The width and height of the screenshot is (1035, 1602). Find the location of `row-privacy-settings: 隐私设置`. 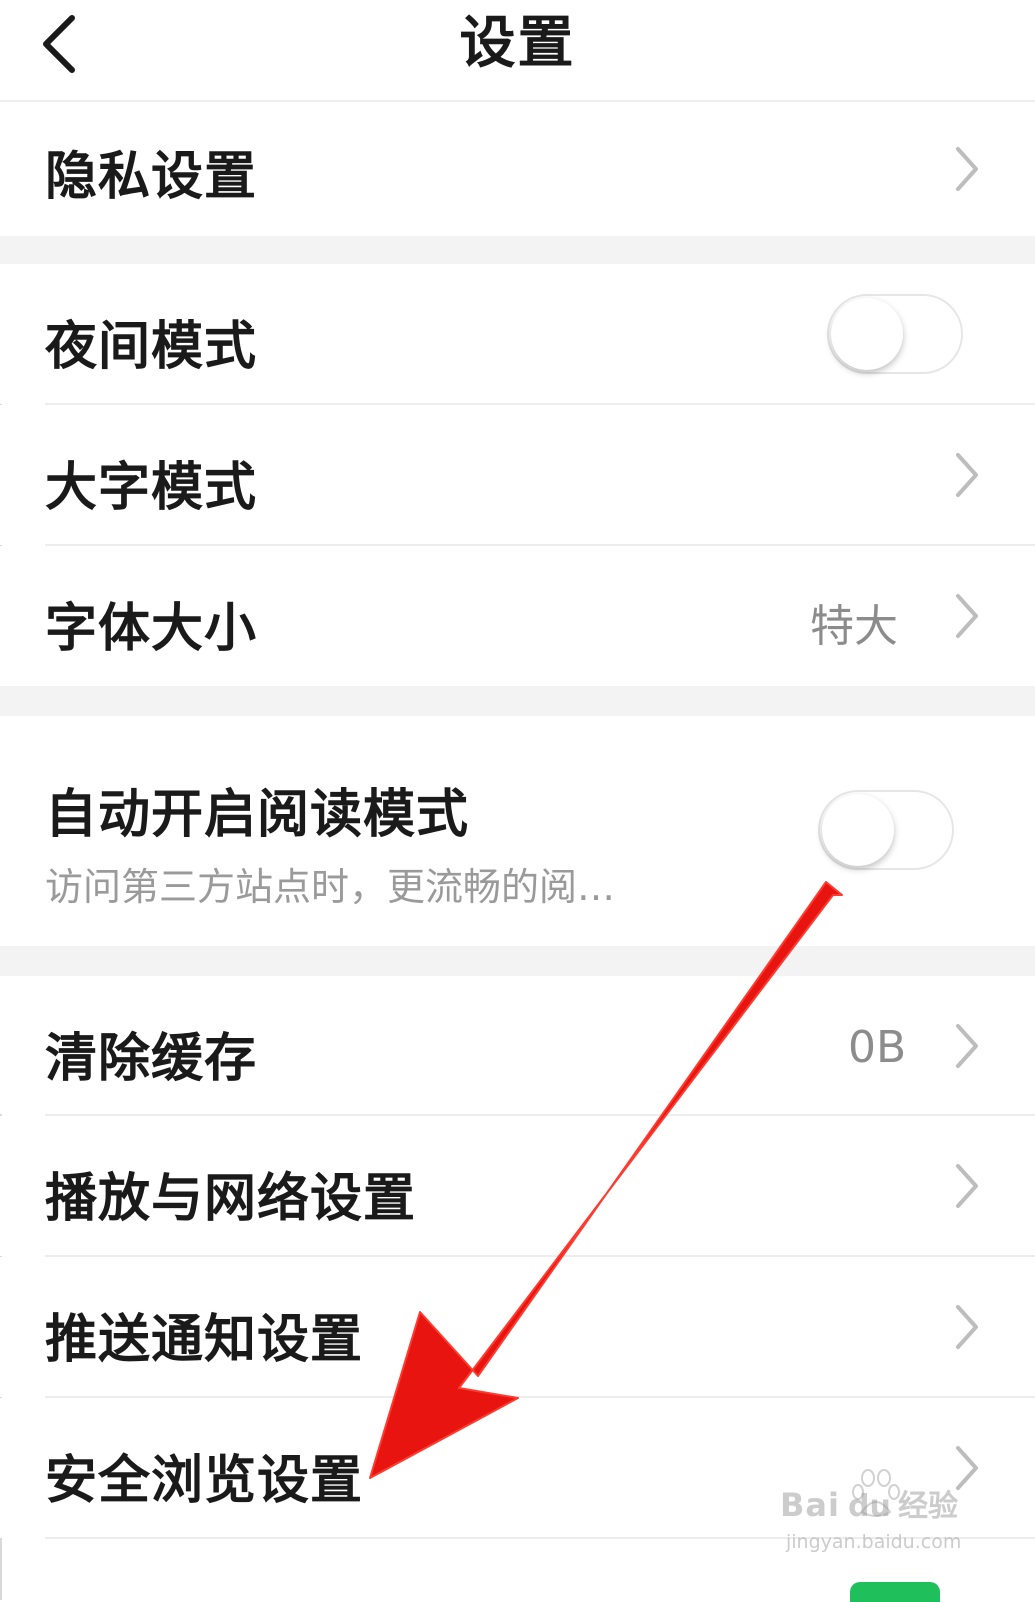

row-privacy-settings: 隐私设置 is located at coordinates (517, 169).